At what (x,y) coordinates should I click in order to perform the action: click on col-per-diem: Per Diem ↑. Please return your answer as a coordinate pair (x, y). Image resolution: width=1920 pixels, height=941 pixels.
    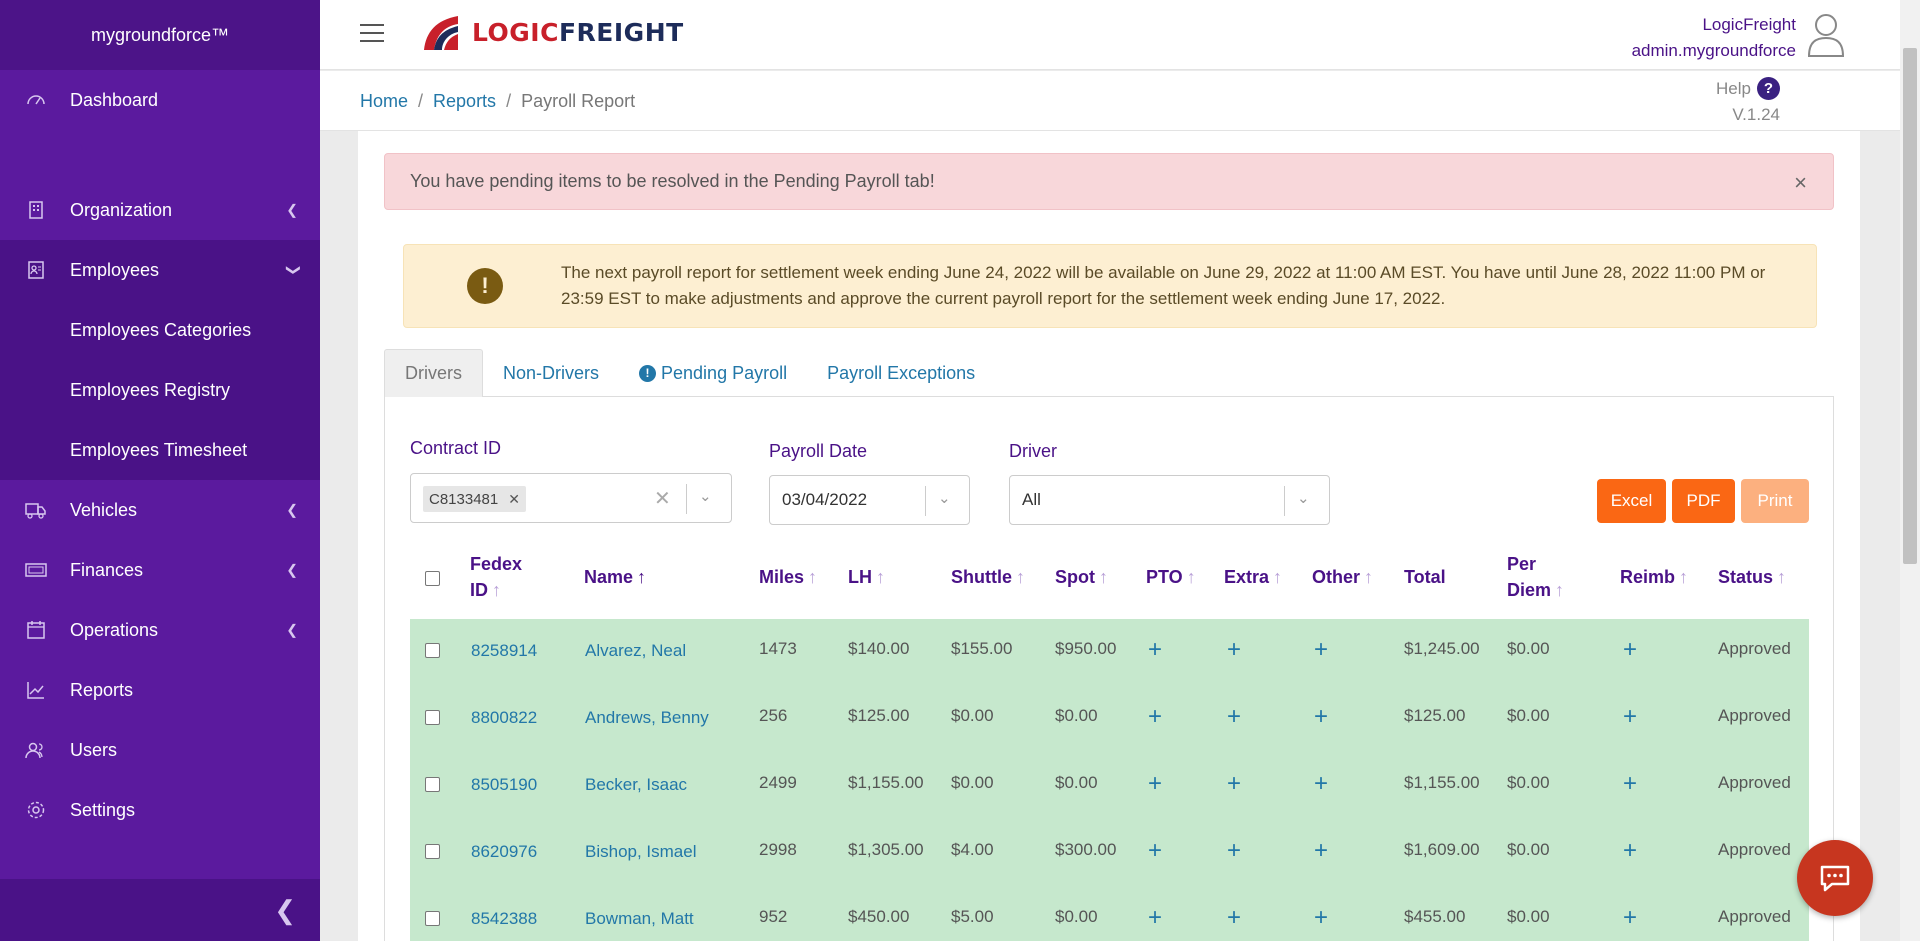
    Looking at the image, I should click on (1535, 577).